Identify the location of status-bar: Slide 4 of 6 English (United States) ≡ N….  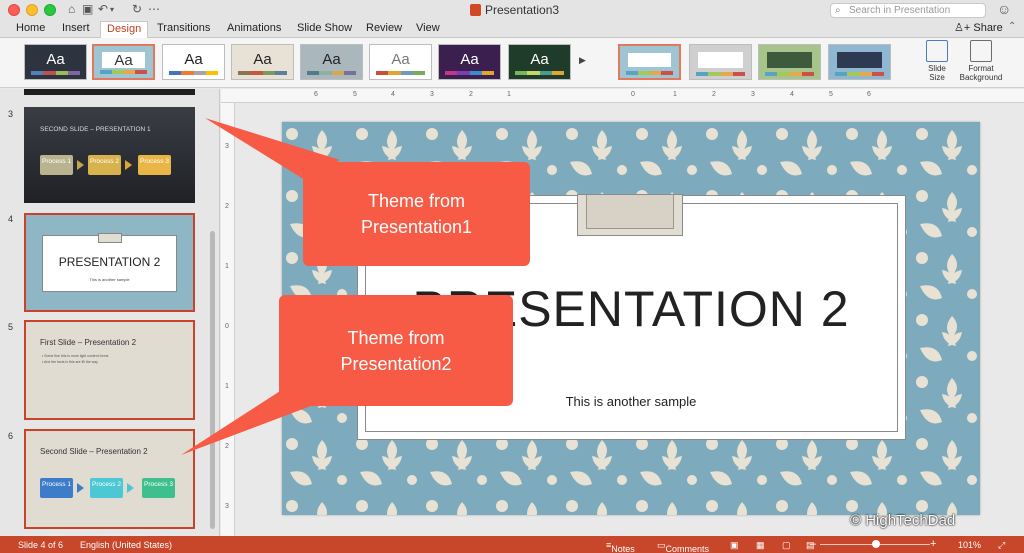
(512, 544).